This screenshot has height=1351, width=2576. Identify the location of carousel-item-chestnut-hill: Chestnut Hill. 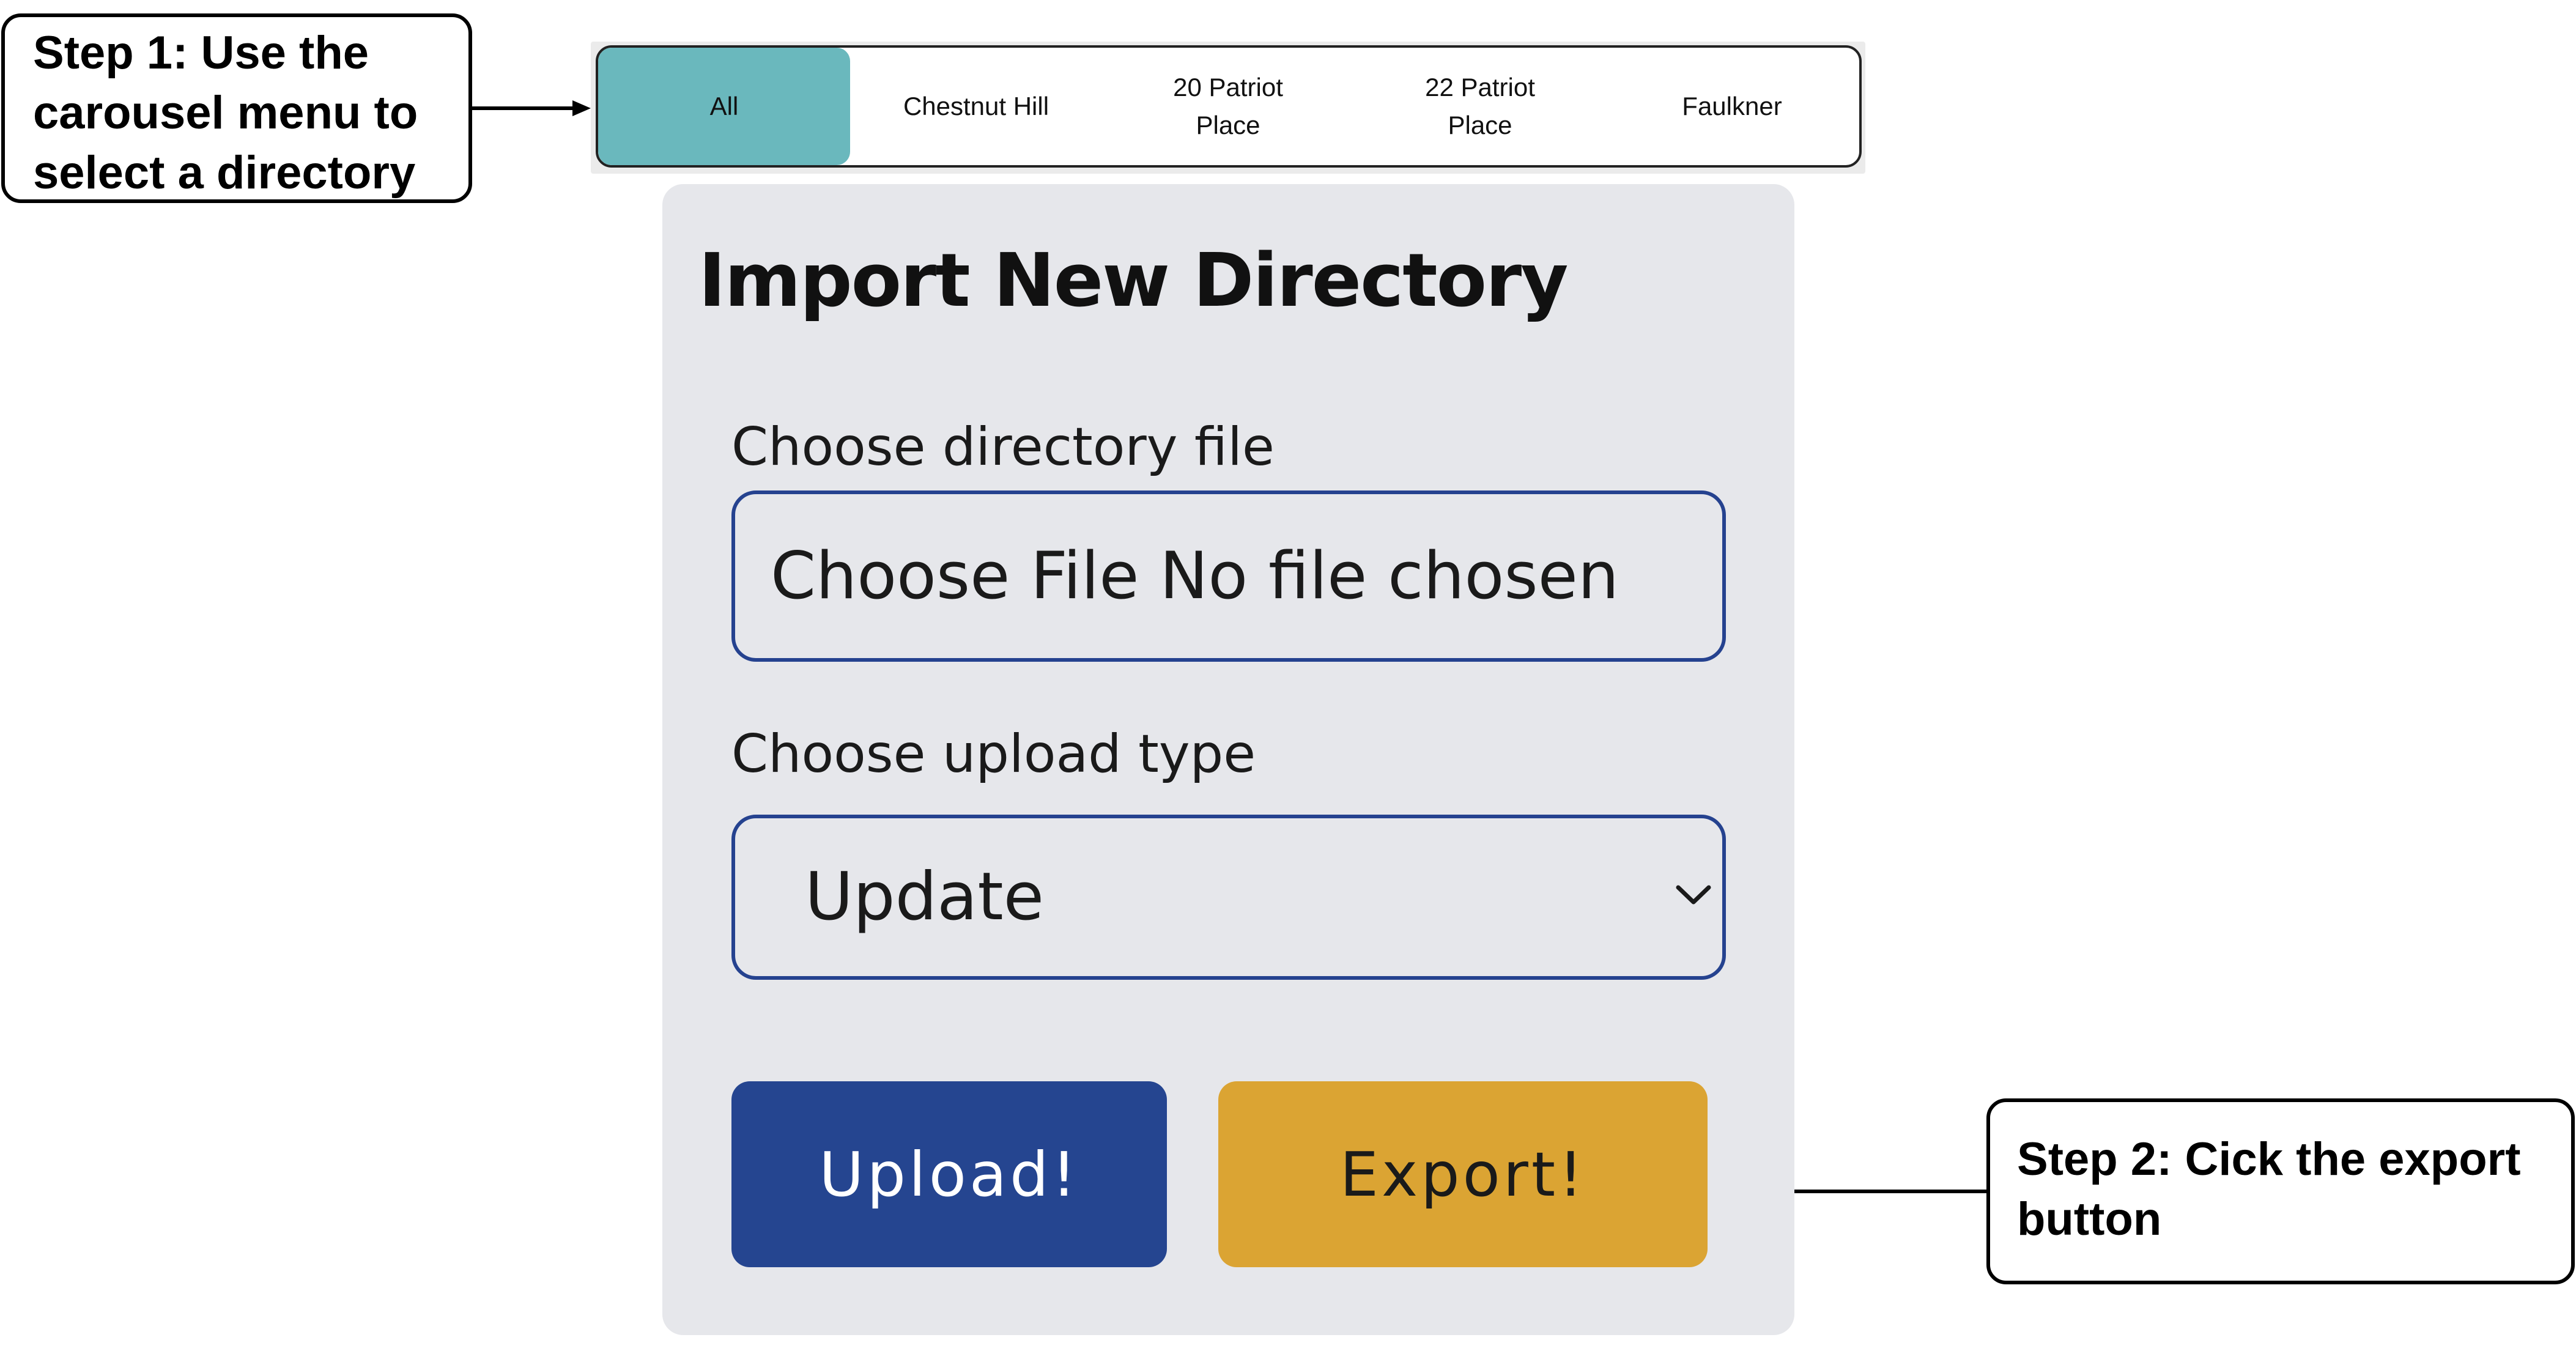
(976, 106).